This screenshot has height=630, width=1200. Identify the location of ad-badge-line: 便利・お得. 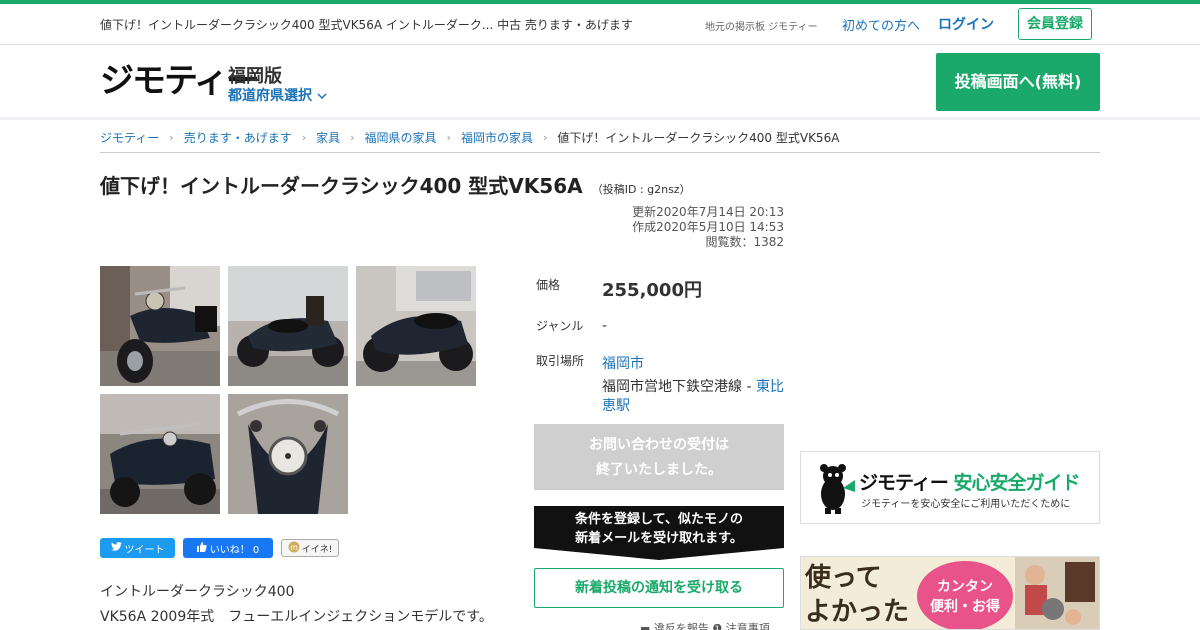
(965, 607).